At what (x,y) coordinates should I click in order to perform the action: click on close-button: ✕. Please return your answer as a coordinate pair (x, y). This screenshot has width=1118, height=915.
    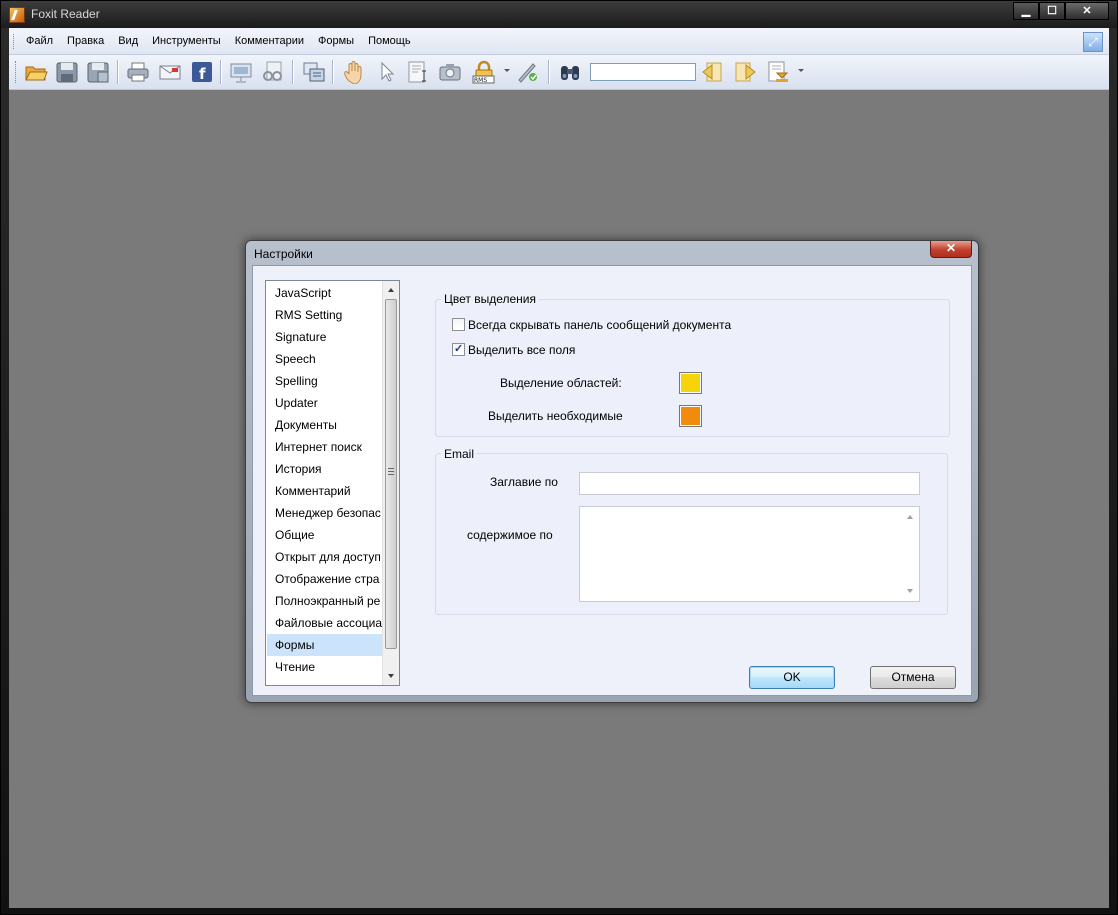
    Looking at the image, I should click on (1087, 11).